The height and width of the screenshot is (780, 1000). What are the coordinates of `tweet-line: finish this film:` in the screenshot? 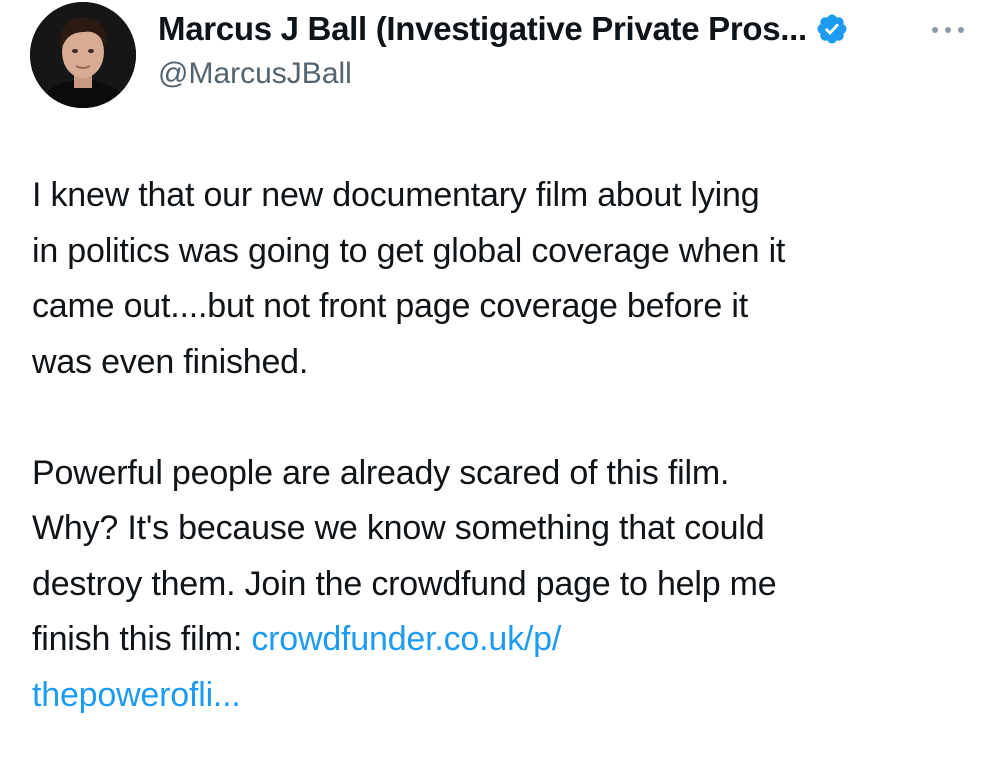 It's located at (142, 639).